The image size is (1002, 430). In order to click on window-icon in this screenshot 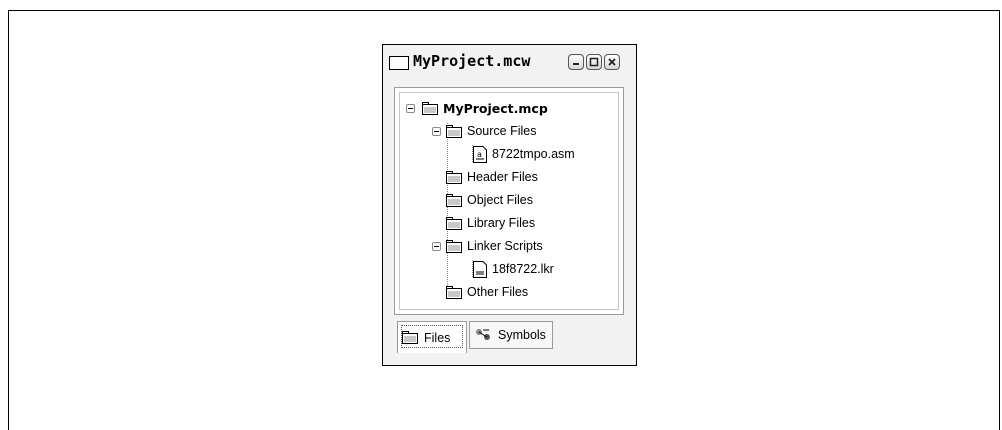, I will do `click(399, 63)`.